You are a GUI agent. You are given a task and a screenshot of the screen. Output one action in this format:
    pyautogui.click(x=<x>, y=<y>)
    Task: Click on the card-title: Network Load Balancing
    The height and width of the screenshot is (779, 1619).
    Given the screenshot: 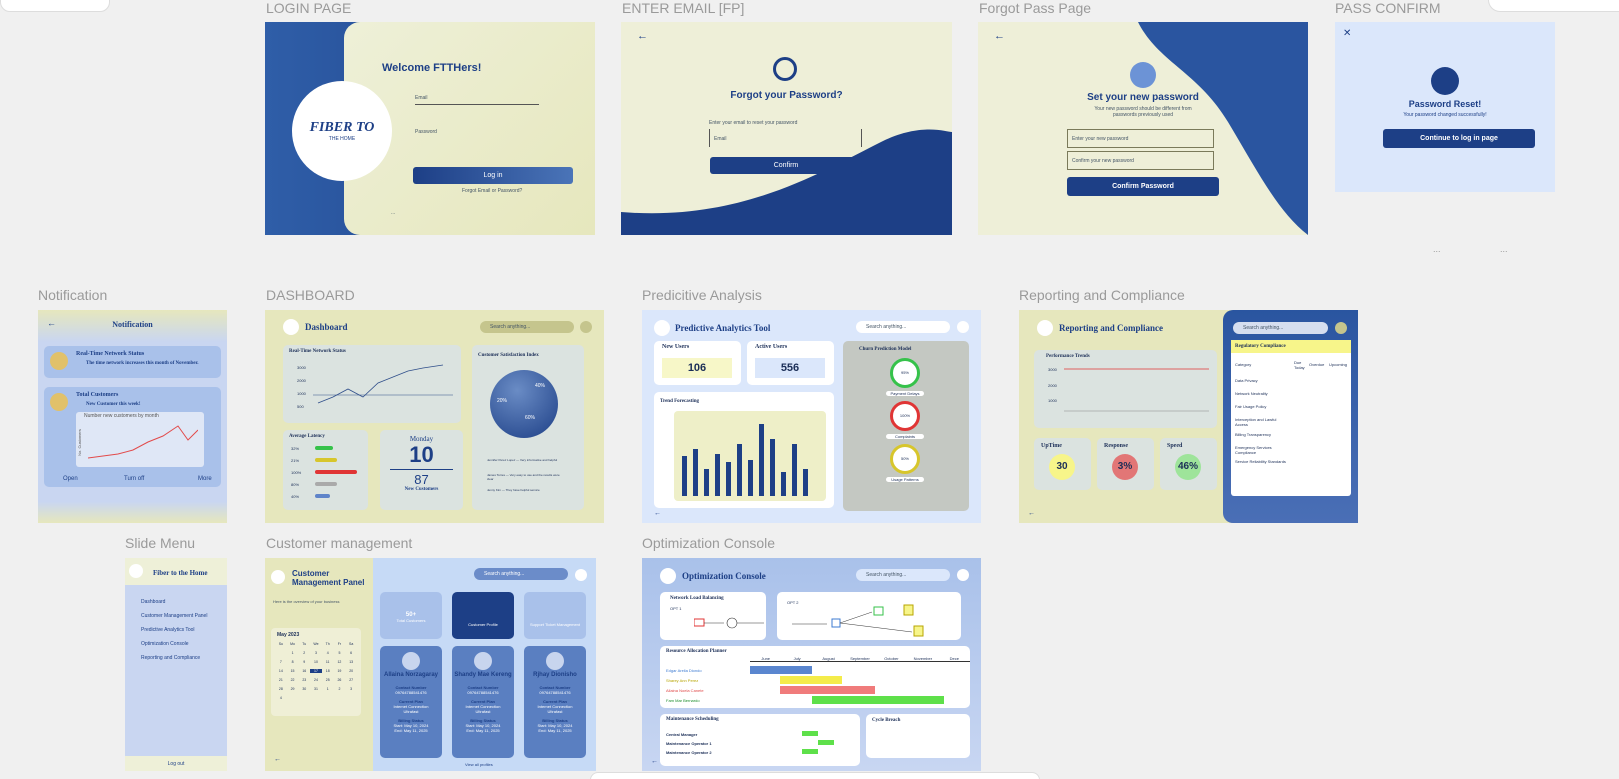 What is the action you would take?
    pyautogui.click(x=697, y=598)
    